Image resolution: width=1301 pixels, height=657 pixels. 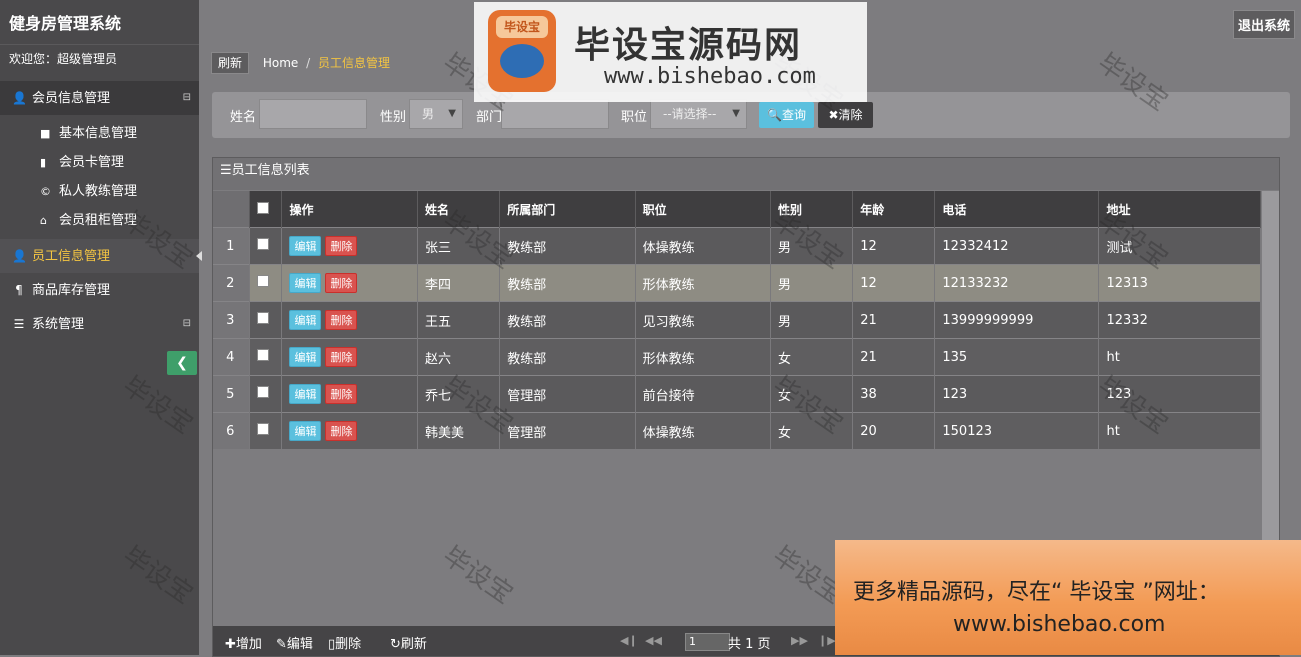 What do you see at coordinates (629, 640) in the screenshot?
I see `first-page-icon: ◀❙` at bounding box center [629, 640].